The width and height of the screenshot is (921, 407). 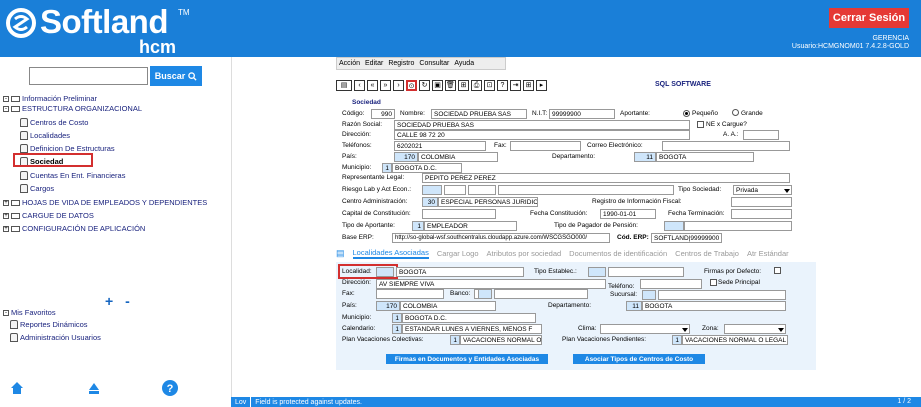 I want to click on pequeno-radio, so click(x=686, y=113).